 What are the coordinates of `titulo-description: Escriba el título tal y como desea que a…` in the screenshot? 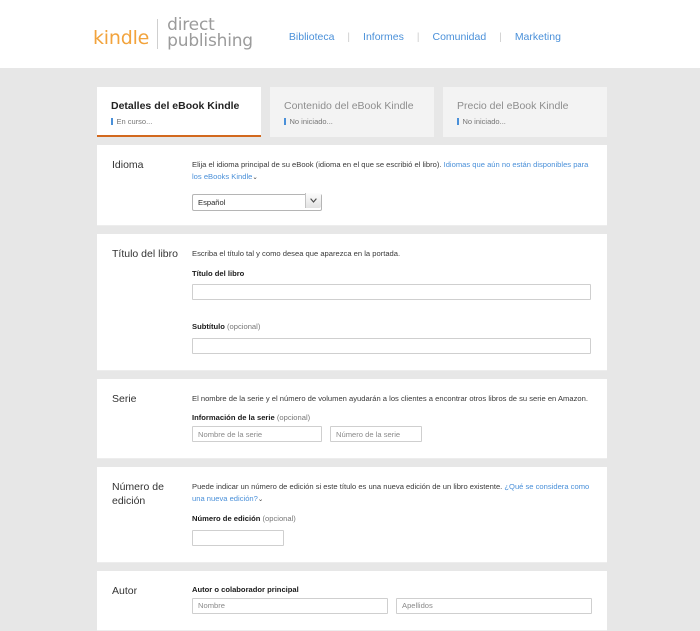 It's located at (296, 253).